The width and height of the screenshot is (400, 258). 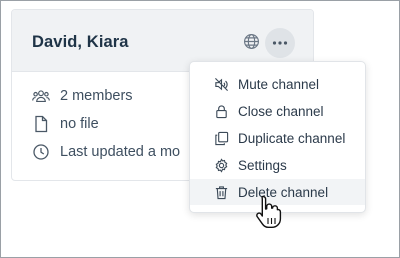 What do you see at coordinates (41, 124) in the screenshot?
I see `file-icon` at bounding box center [41, 124].